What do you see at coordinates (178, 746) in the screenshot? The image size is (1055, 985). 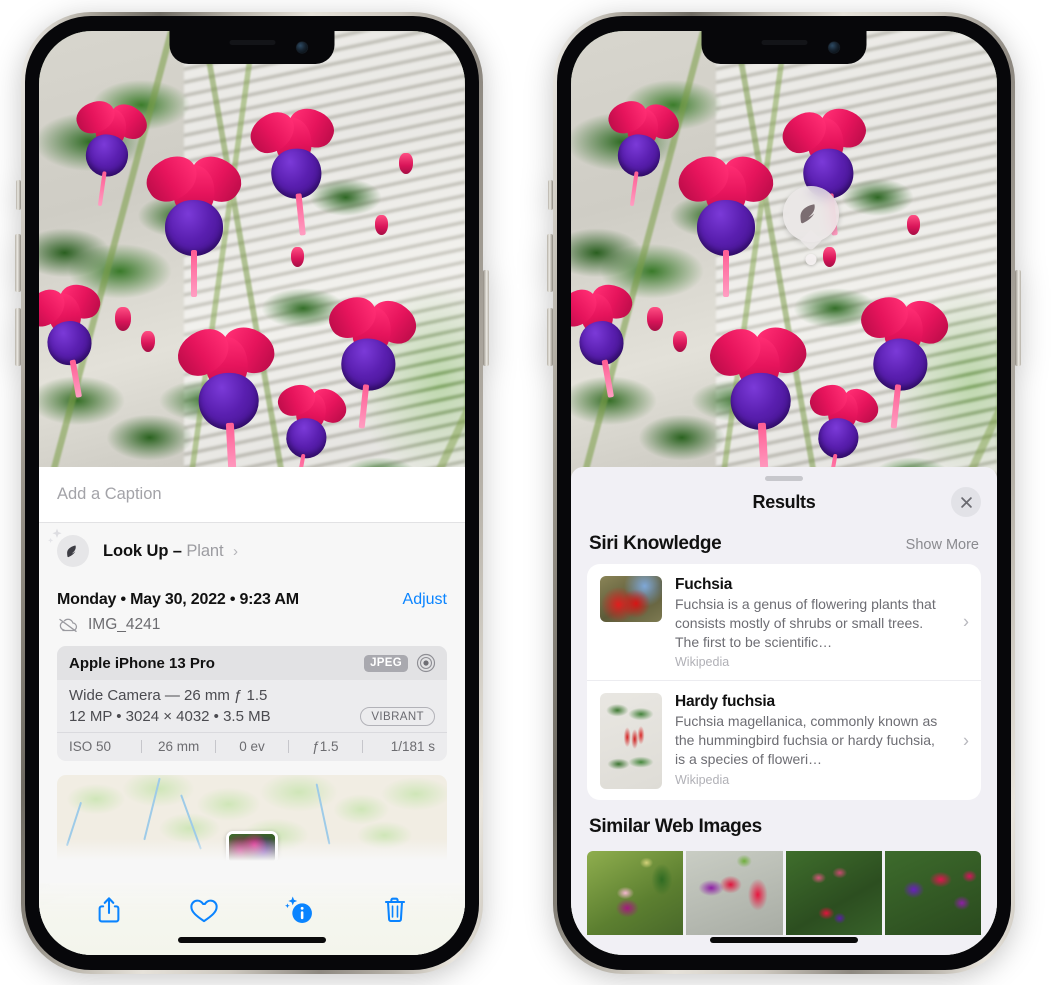 I see `exif-stat: 26 mm` at bounding box center [178, 746].